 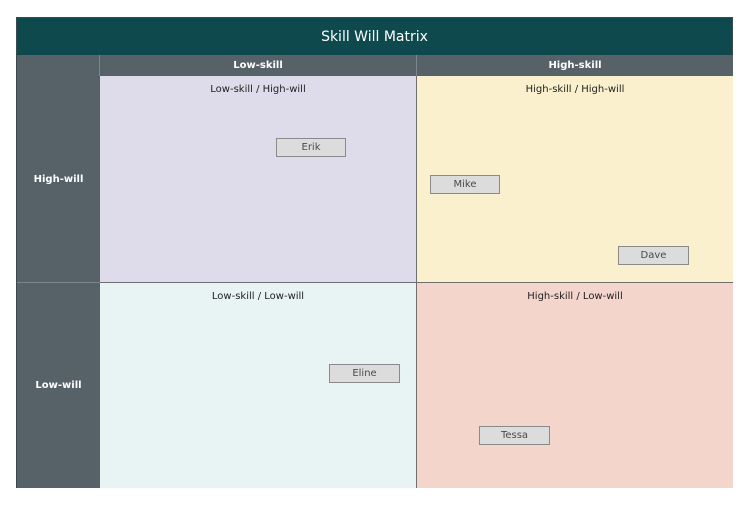 I want to click on row-header-low-will: Low-will, so click(x=58, y=385).